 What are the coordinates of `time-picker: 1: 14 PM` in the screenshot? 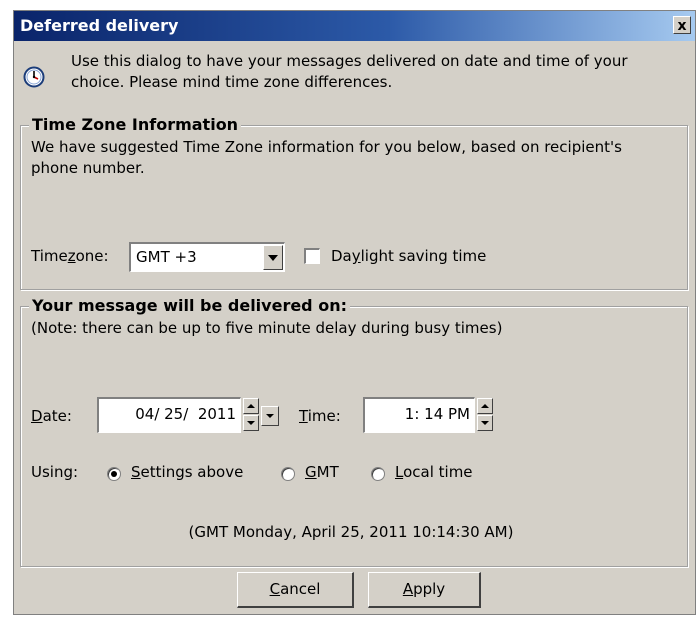 It's located at (419, 415).